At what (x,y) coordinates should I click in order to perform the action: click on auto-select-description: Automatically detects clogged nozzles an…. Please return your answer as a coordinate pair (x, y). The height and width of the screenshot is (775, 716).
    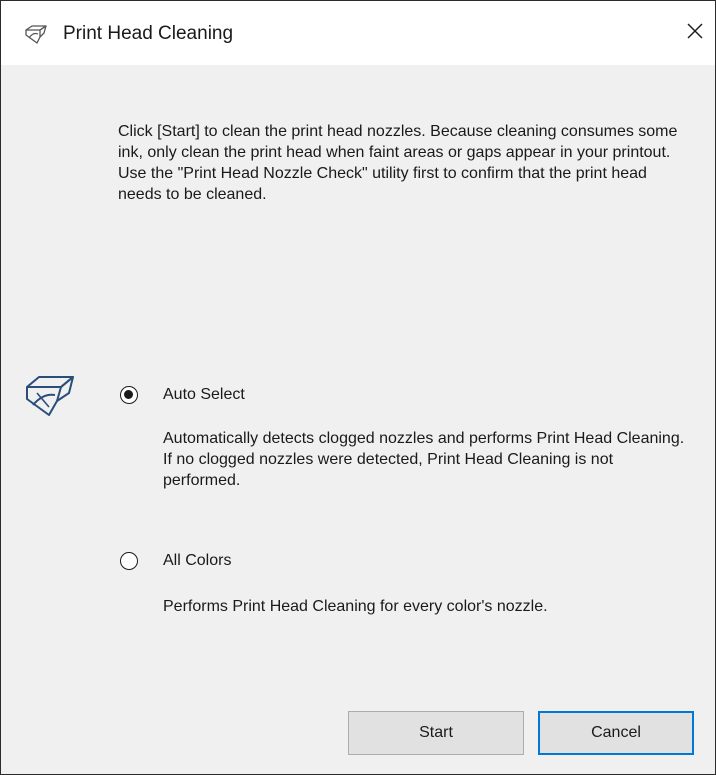
    Looking at the image, I should click on (428, 459).